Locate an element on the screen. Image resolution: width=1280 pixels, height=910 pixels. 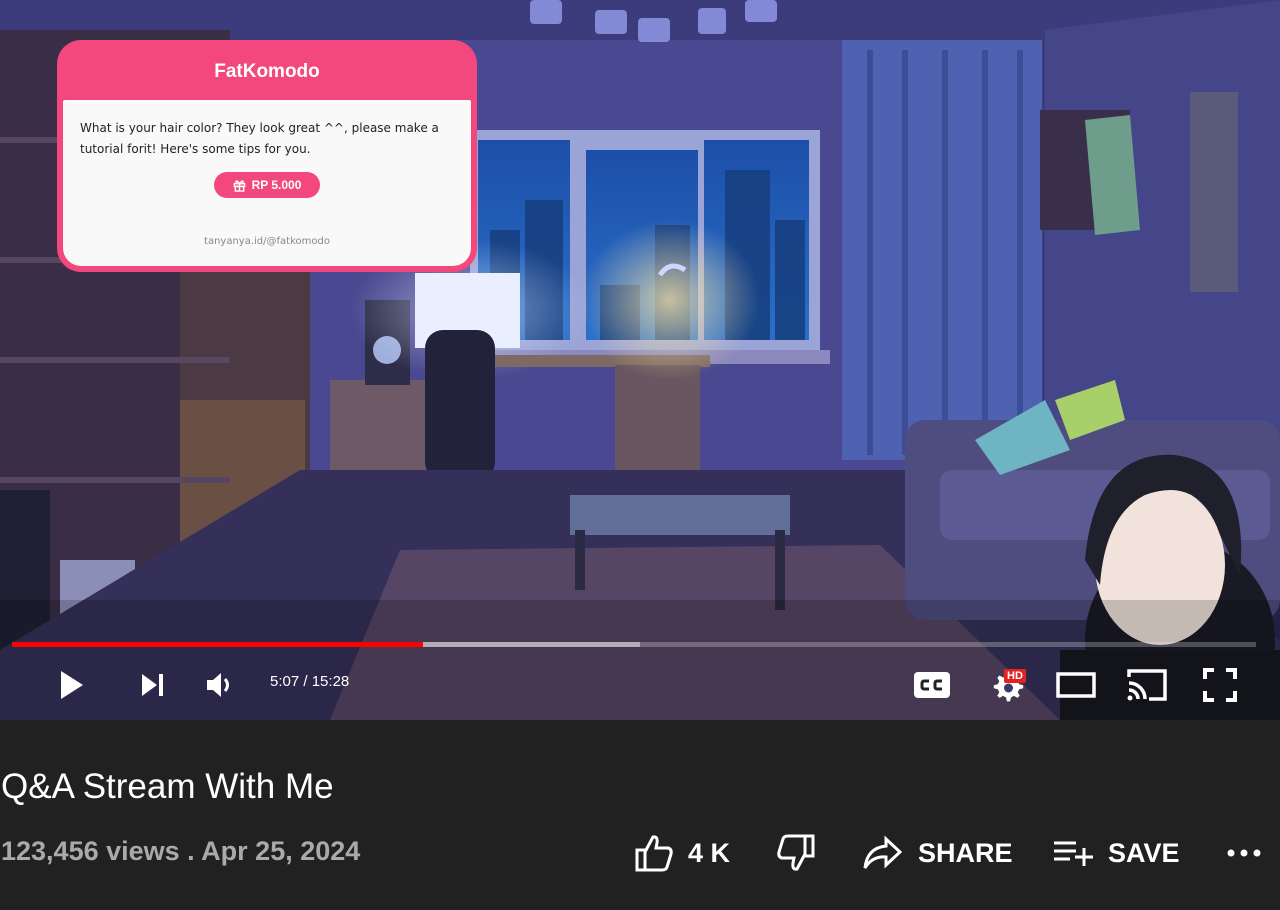
thumbs-up-icon is located at coordinates (654, 853).